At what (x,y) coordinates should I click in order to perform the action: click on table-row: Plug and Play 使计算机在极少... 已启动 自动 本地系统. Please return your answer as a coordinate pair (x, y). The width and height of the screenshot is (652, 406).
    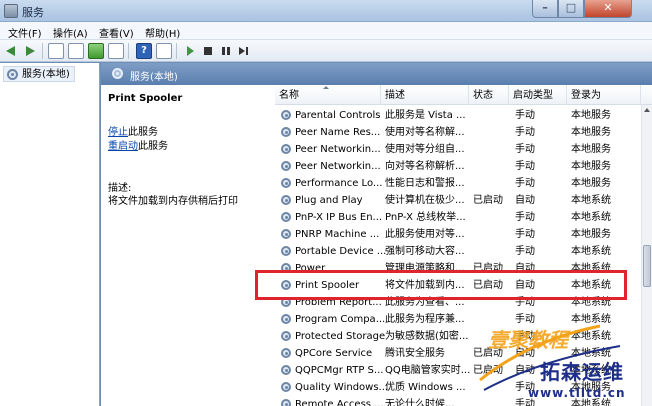
    Looking at the image, I should click on (463, 200).